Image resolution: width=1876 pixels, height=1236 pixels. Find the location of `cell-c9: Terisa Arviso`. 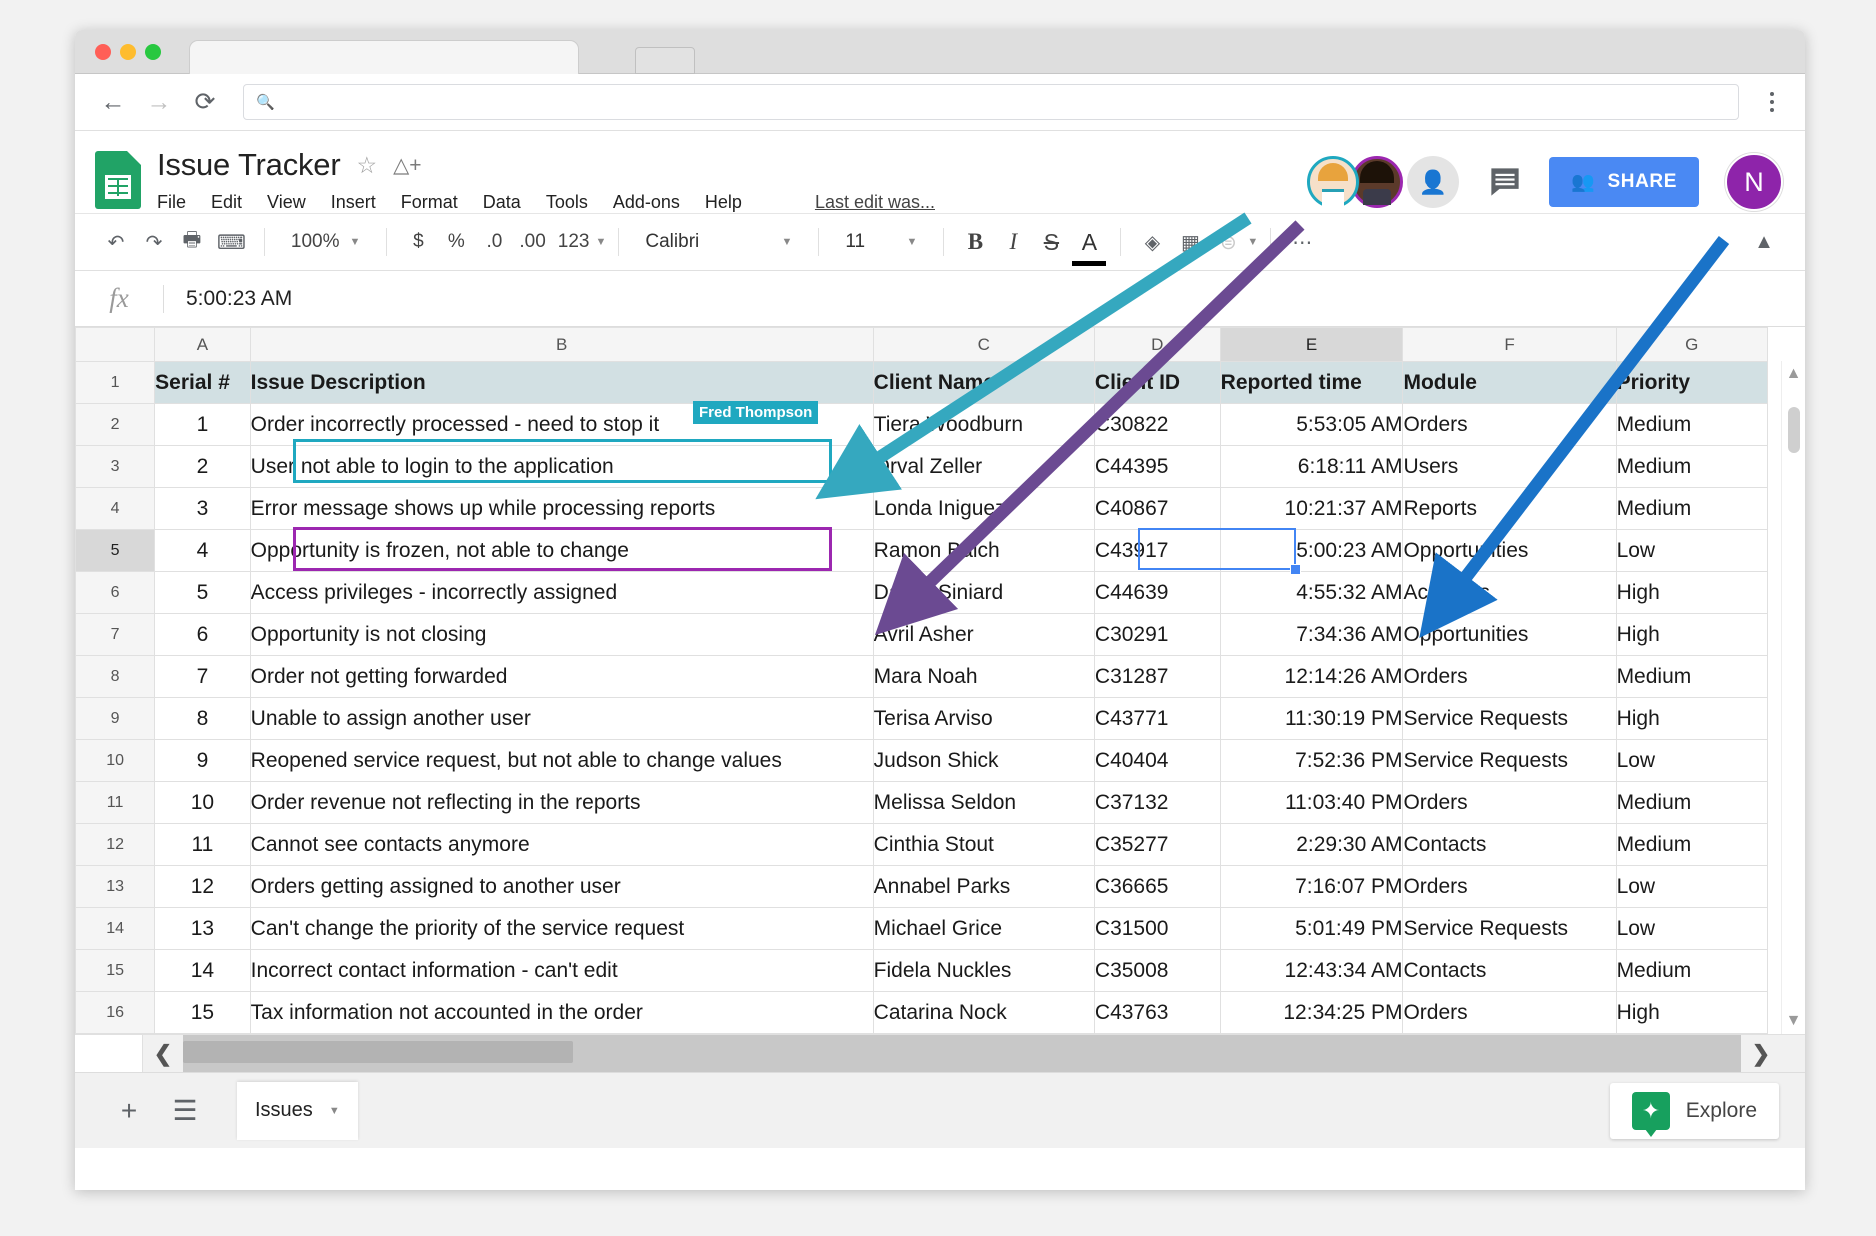

cell-c9: Terisa Arviso is located at coordinates (983, 718).